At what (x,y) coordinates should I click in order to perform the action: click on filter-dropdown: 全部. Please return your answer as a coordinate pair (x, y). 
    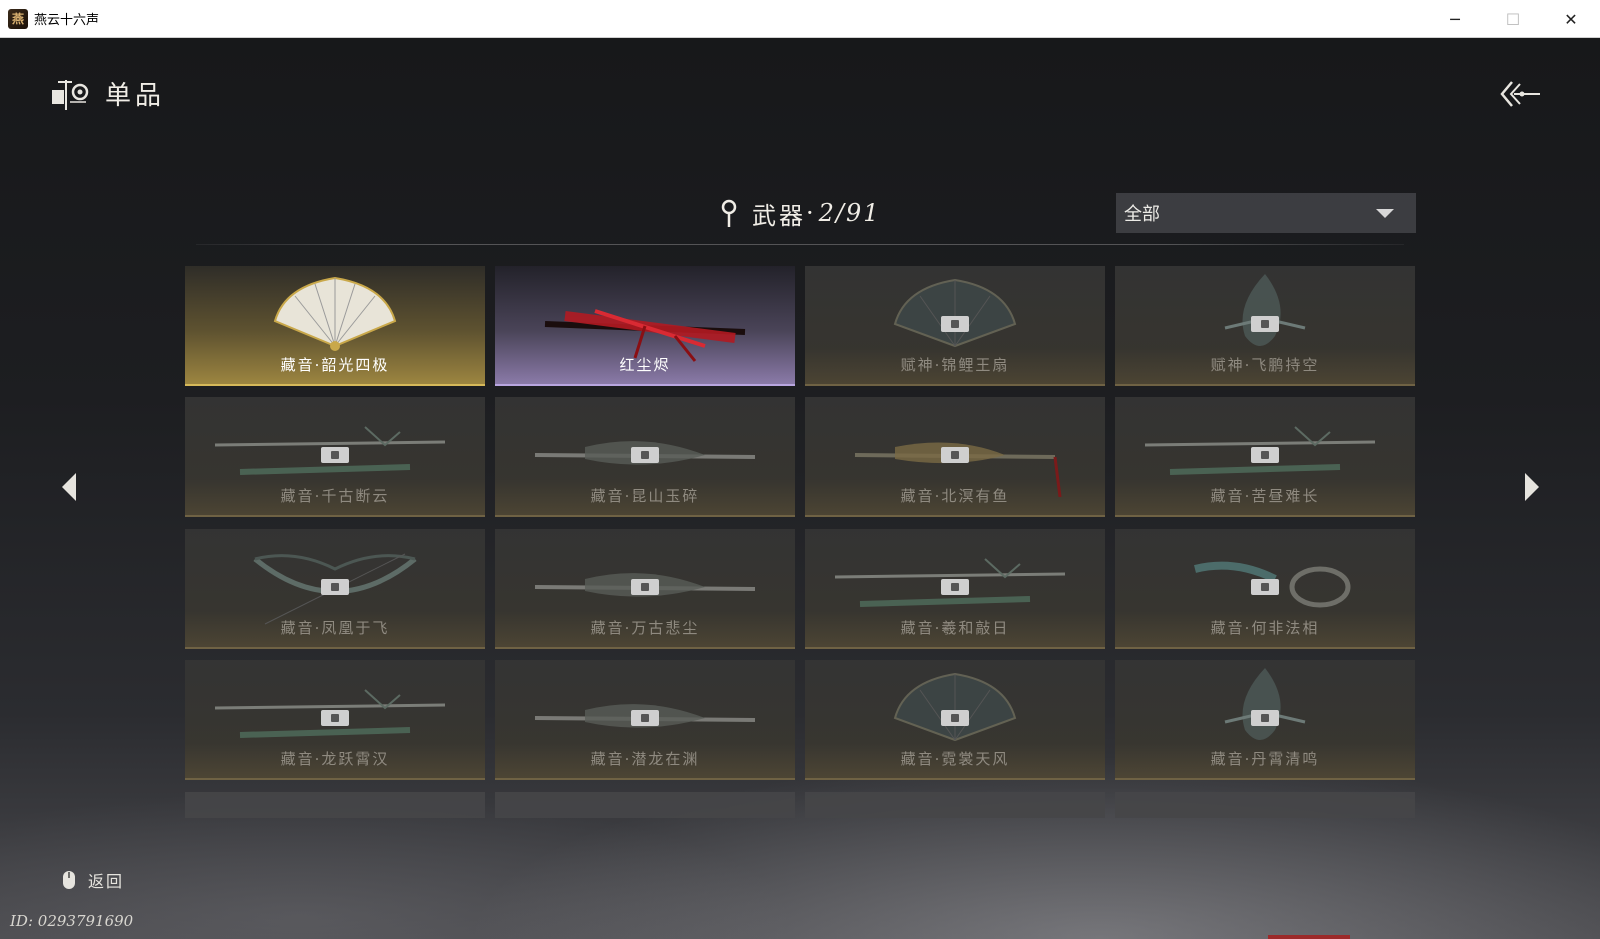
    Looking at the image, I should click on (1266, 213).